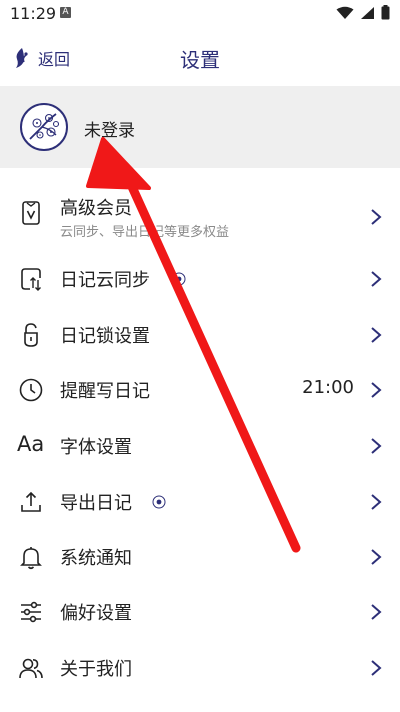 The image size is (400, 712). What do you see at coordinates (200, 612) in the screenshot?
I see `menu-item-preferences: 偏好设置` at bounding box center [200, 612].